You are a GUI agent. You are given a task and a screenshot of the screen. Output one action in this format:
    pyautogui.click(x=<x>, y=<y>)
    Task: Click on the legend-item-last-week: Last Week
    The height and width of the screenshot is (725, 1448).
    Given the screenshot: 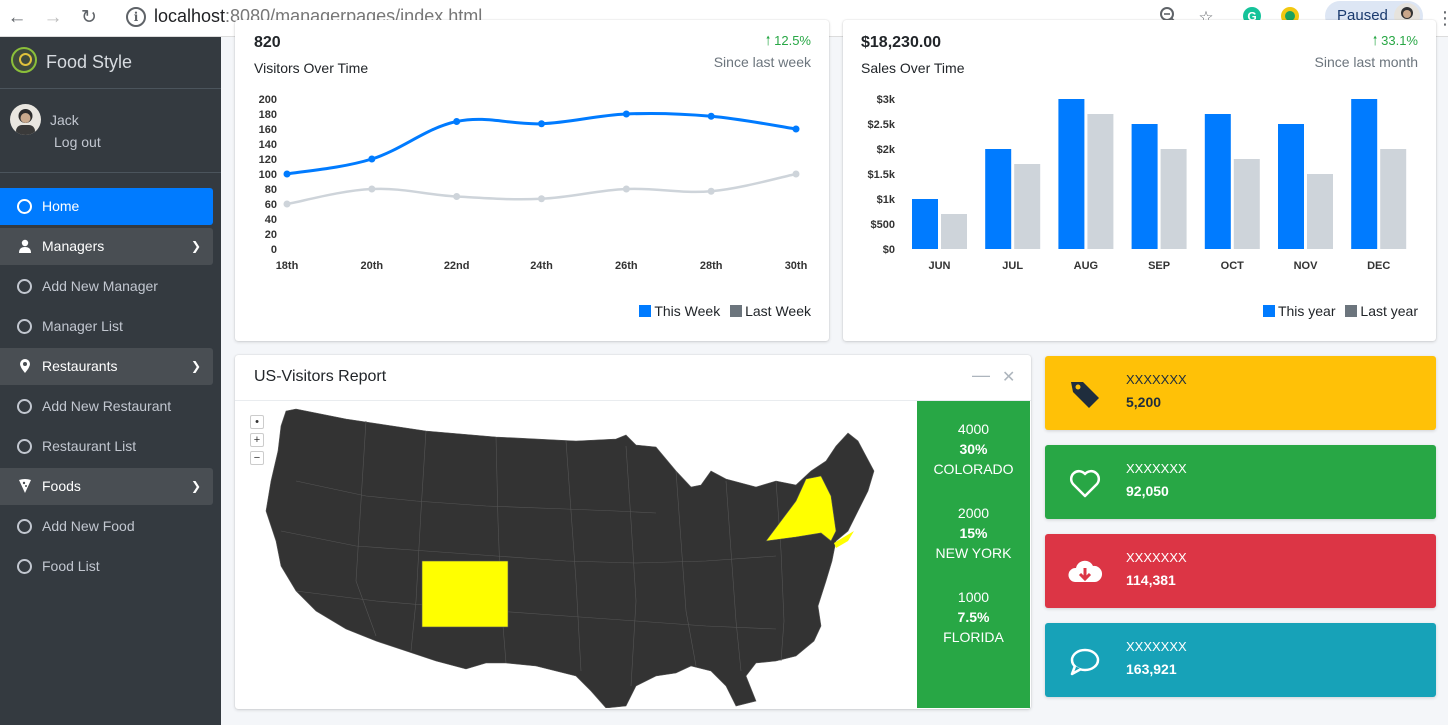 What is the action you would take?
    pyautogui.click(x=770, y=311)
    